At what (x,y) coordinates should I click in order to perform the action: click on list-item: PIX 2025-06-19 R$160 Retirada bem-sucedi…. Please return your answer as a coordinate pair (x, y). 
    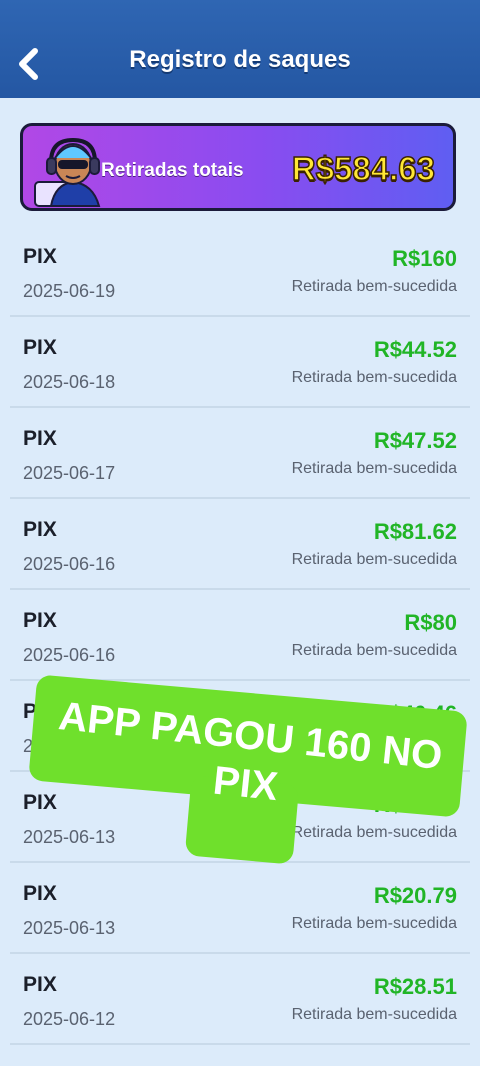
    Looking at the image, I should click on (240, 271).